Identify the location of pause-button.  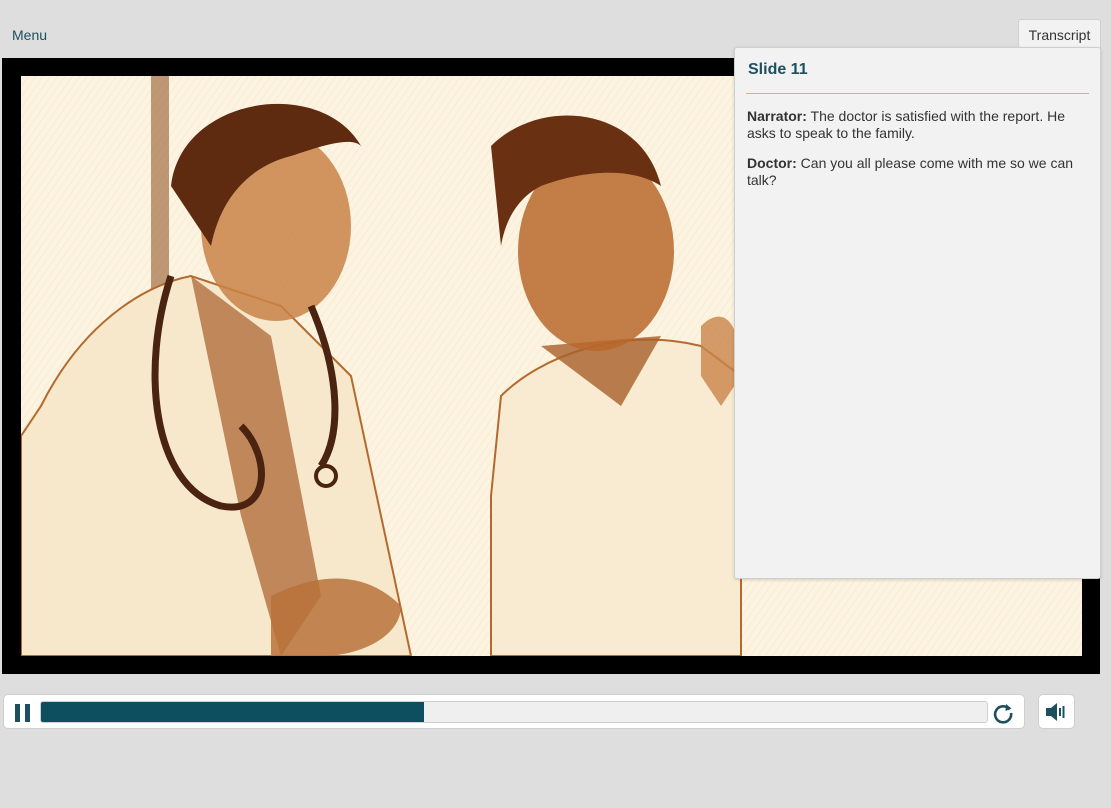
(23, 713).